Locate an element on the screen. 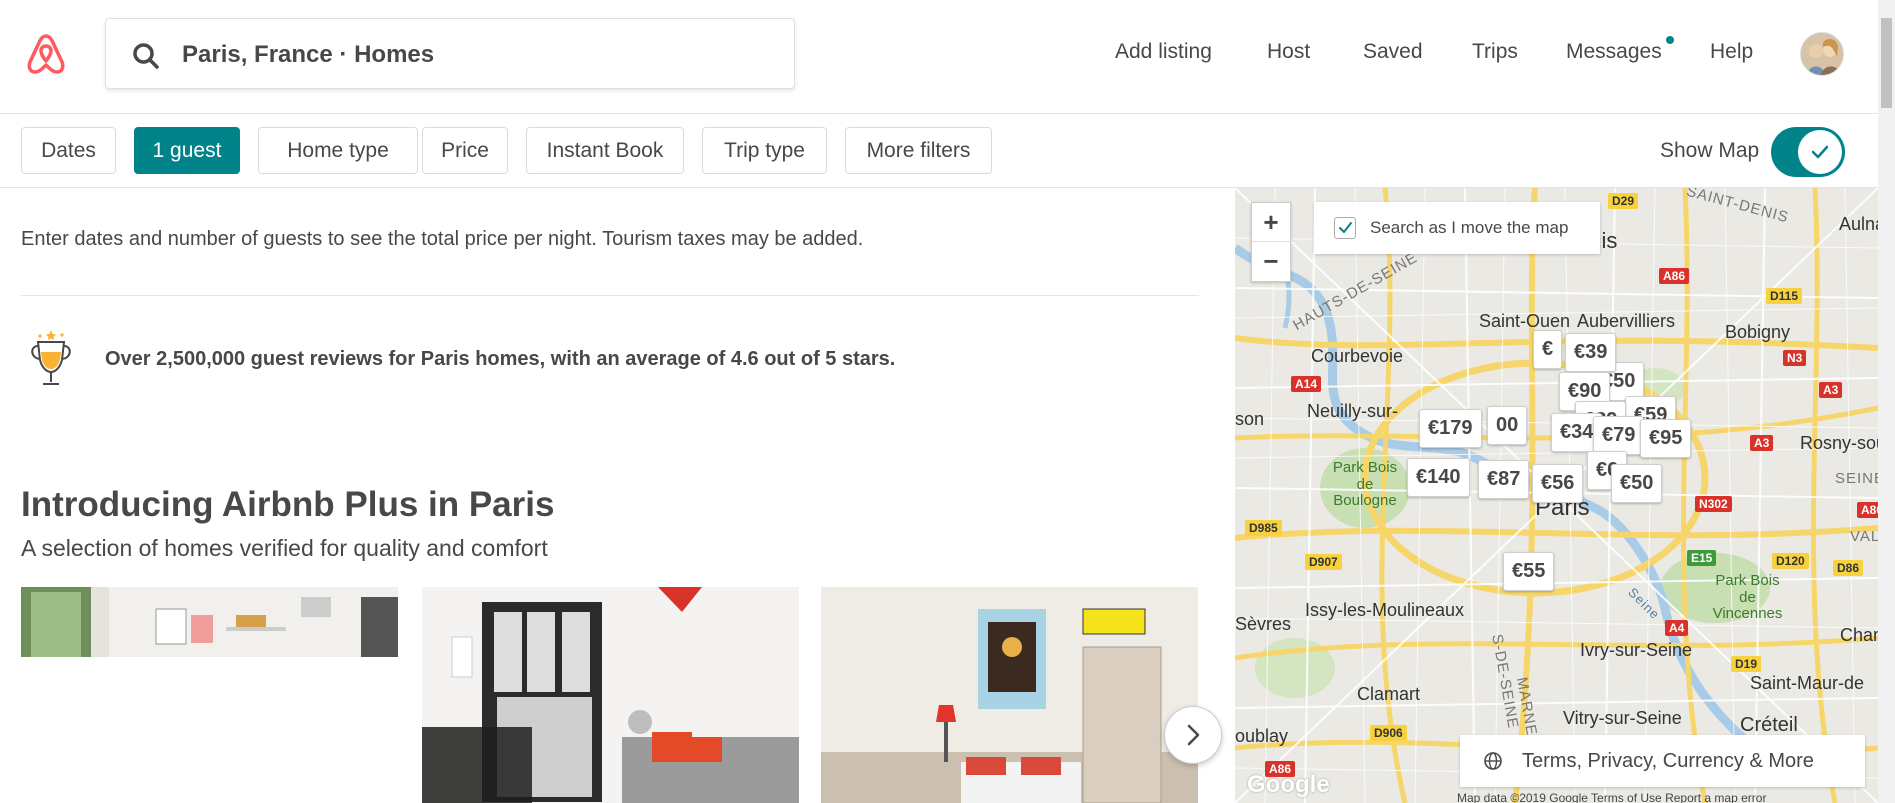 Image resolution: width=1895 pixels, height=803 pixels. scrollbar-thumb is located at coordinates (1886, 63).